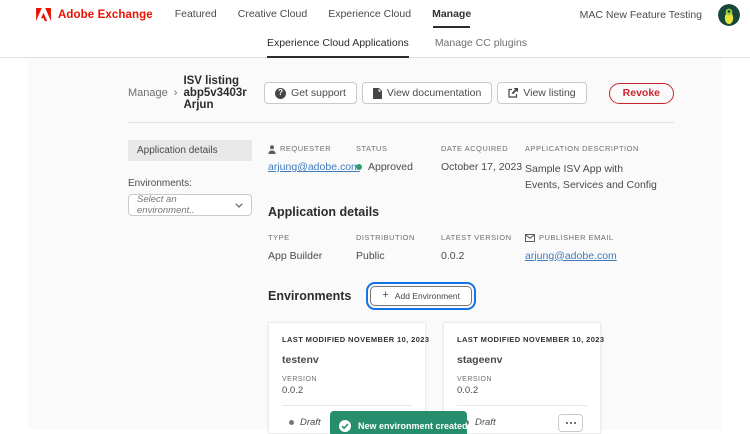 This screenshot has height=434, width=750. Describe the element at coordinates (148, 93) in the screenshot. I see `breadcrumb-manage-link: Manage` at that location.